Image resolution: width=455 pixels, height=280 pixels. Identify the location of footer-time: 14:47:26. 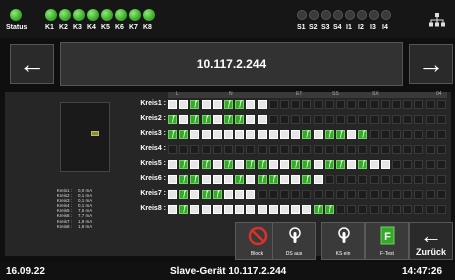
(422, 271).